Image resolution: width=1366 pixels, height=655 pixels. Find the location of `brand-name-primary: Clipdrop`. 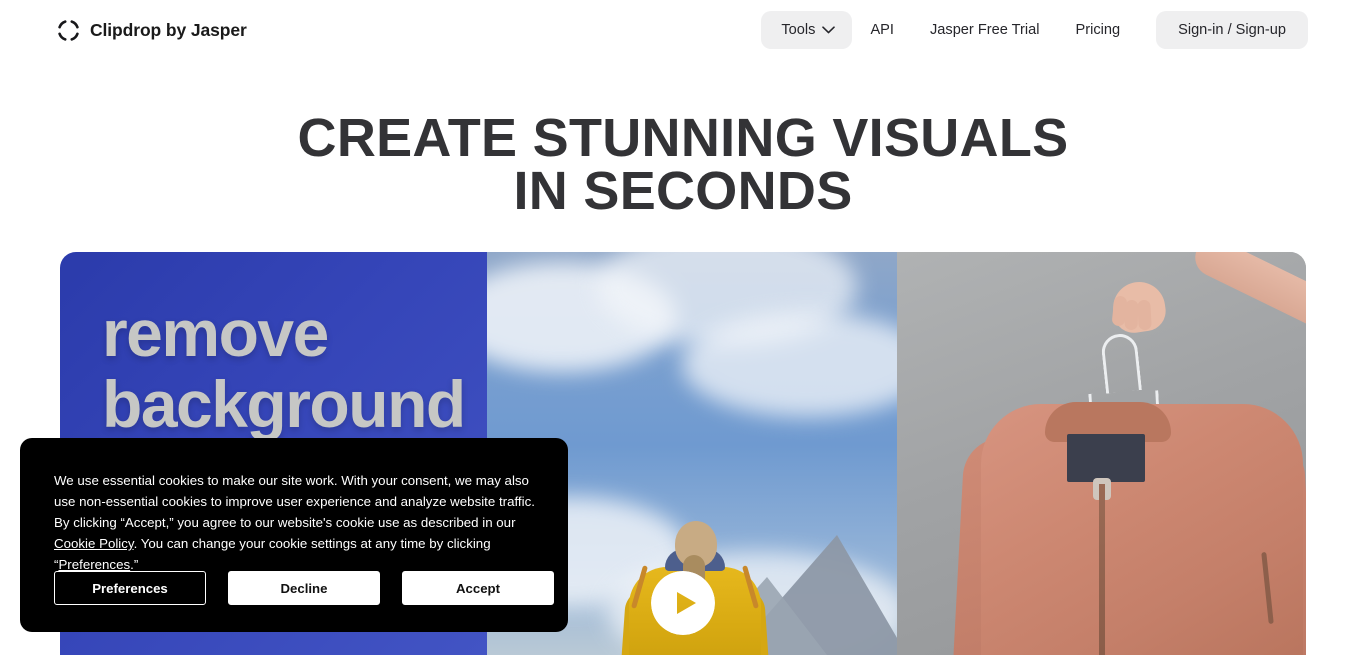

brand-name-primary: Clipdrop is located at coordinates (126, 30).